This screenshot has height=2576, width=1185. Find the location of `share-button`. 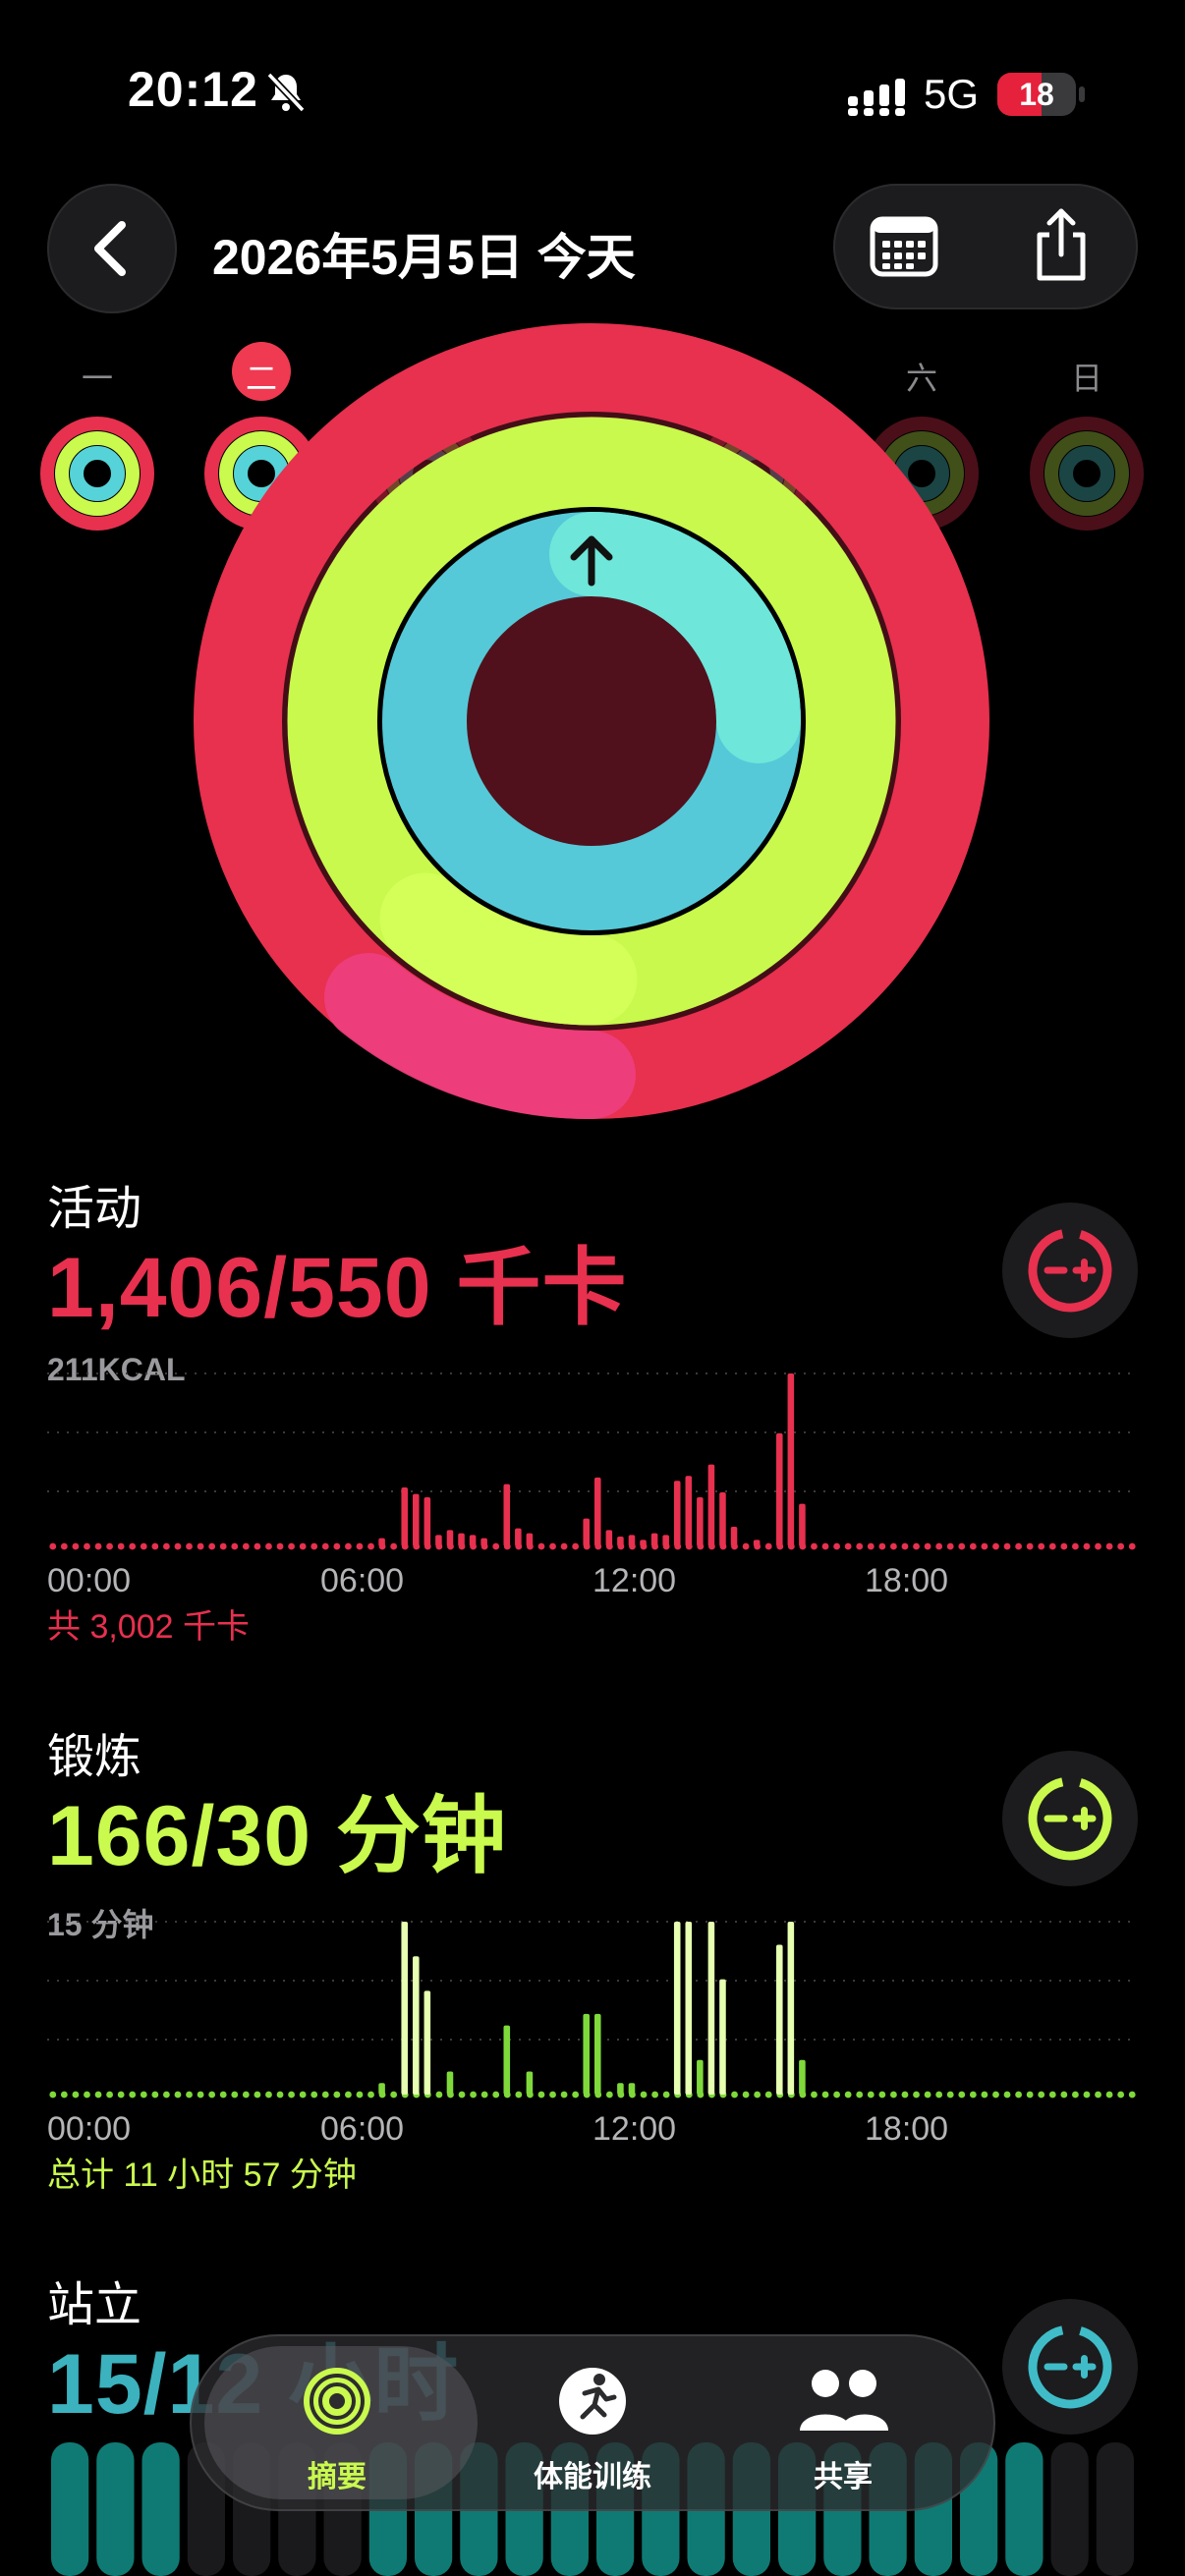

share-button is located at coordinates (1061, 244).